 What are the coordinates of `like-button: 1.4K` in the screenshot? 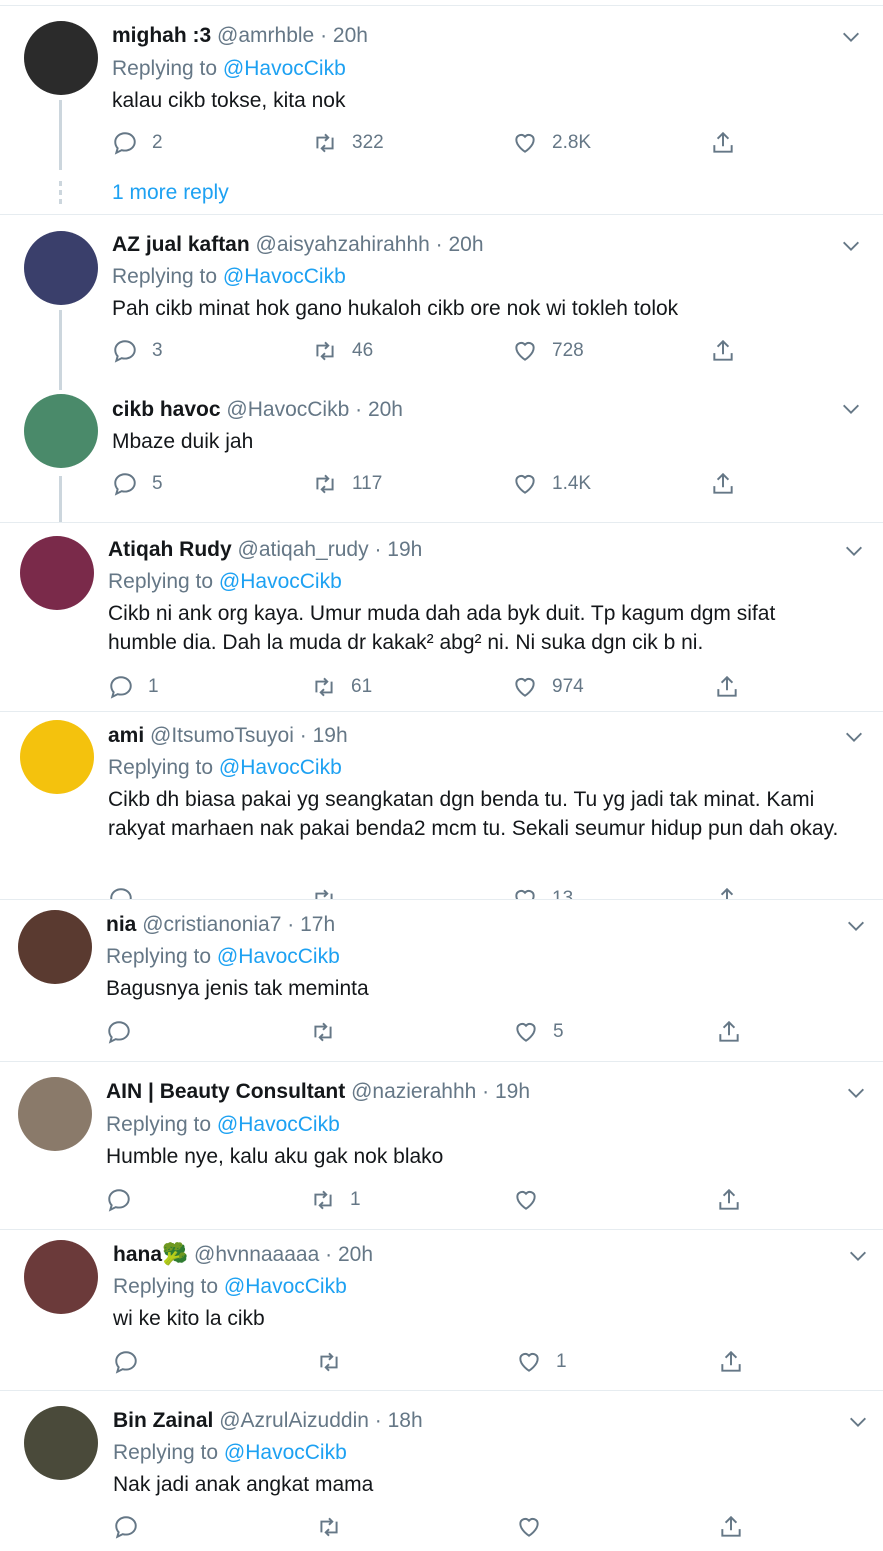 It's located at (551, 484).